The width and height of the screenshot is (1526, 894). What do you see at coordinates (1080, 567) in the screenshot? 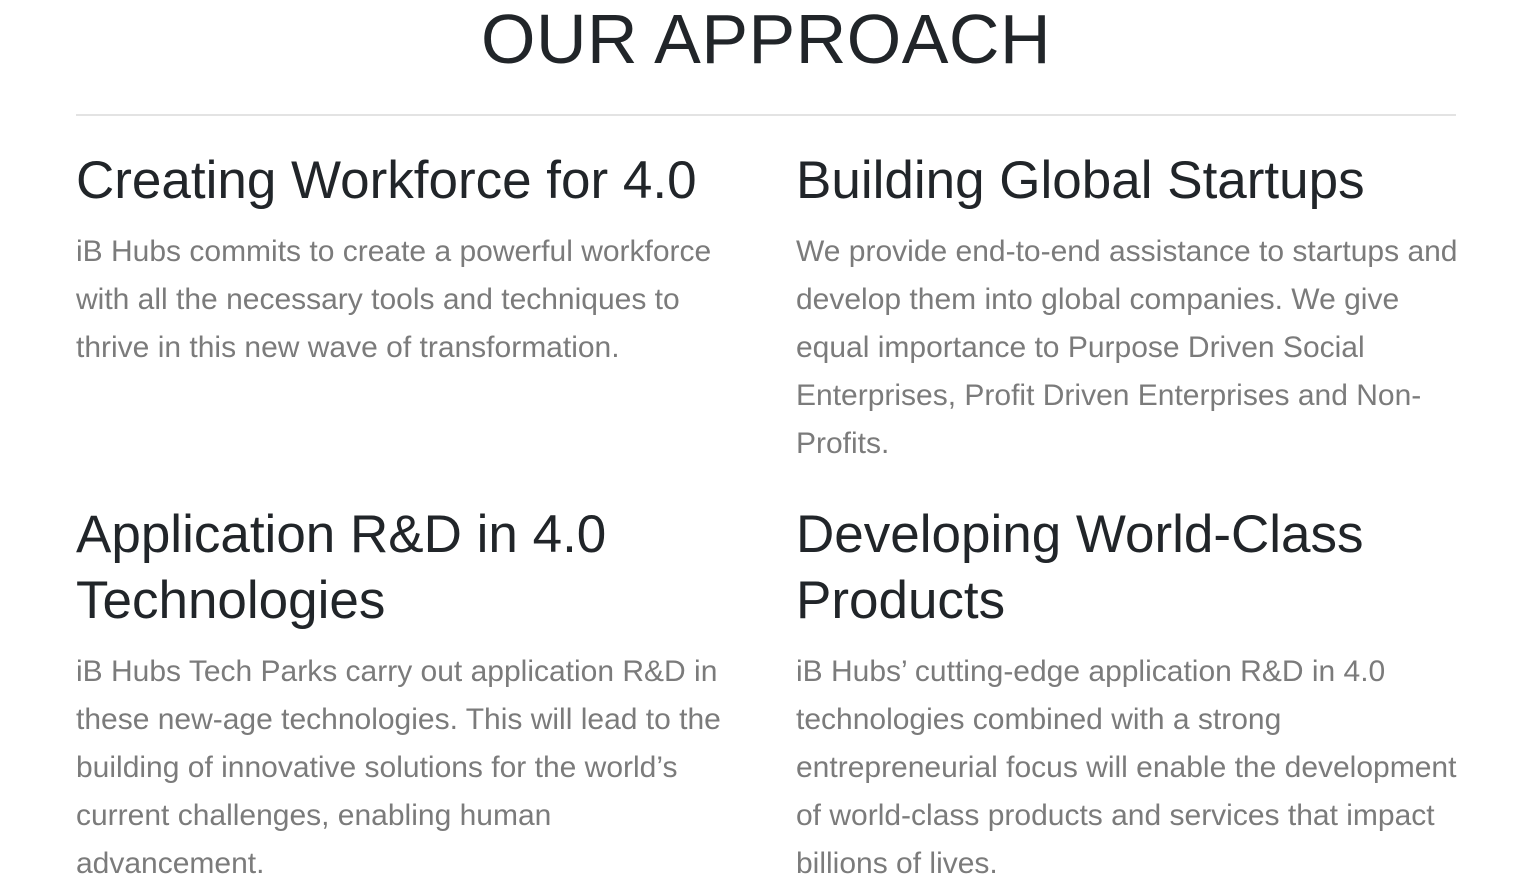
I see `card-heading: Developing World-Class Products` at bounding box center [1080, 567].